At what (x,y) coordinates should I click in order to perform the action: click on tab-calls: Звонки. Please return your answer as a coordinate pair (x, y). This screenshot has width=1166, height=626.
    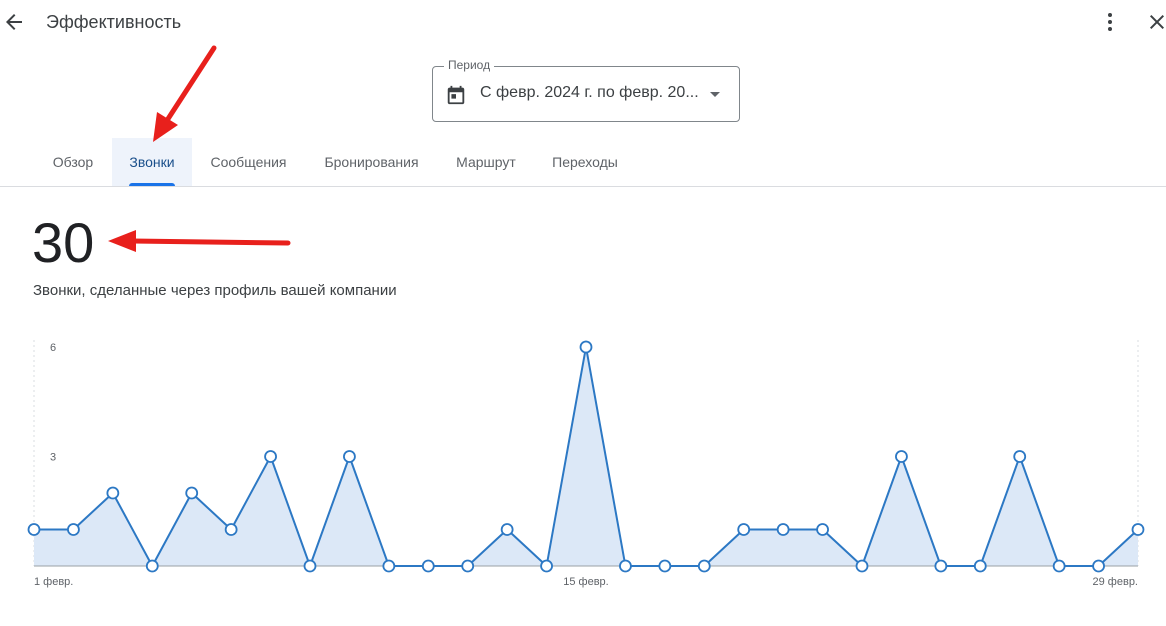
    Looking at the image, I should click on (152, 162).